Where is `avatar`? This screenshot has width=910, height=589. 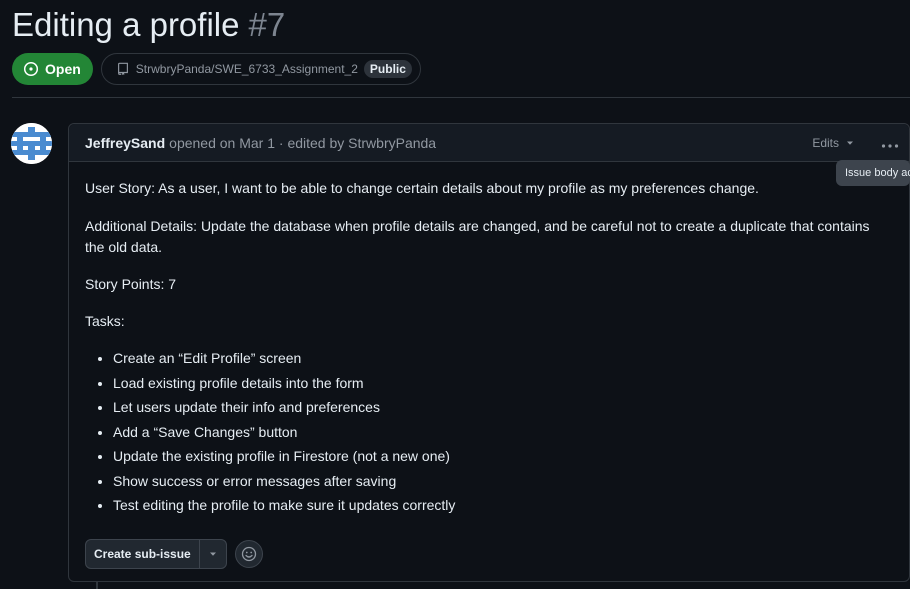
avatar is located at coordinates (31, 143).